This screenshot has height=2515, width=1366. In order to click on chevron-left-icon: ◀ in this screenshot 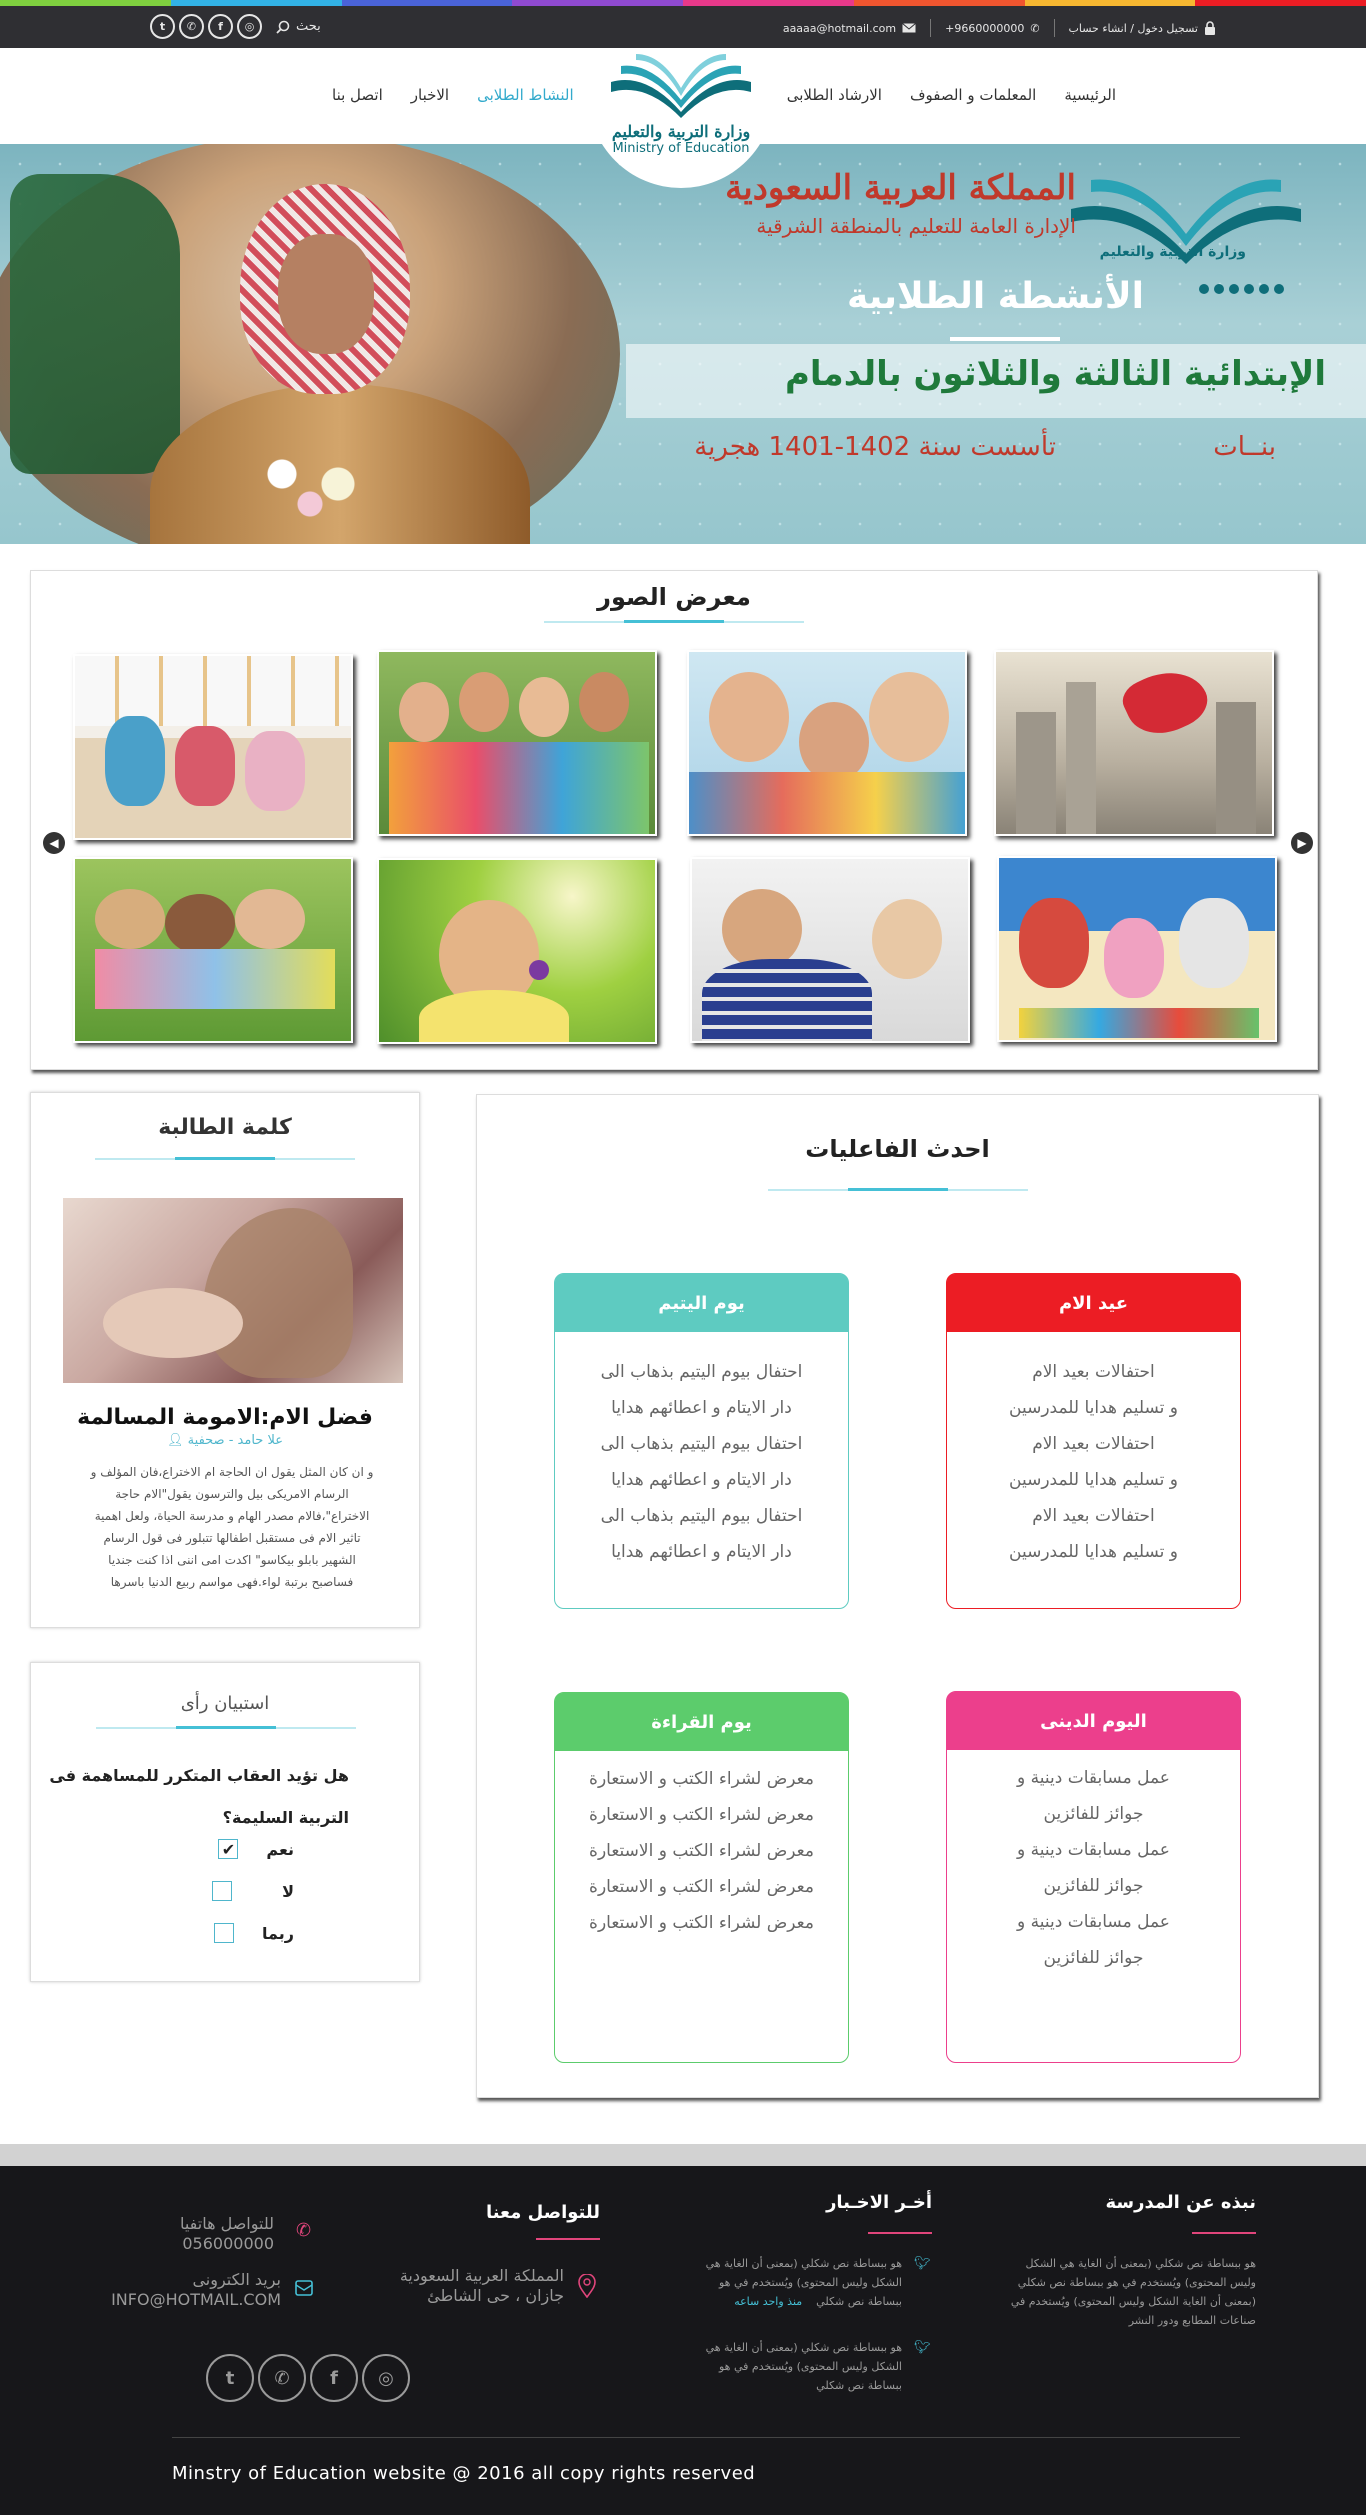, I will do `click(54, 843)`.